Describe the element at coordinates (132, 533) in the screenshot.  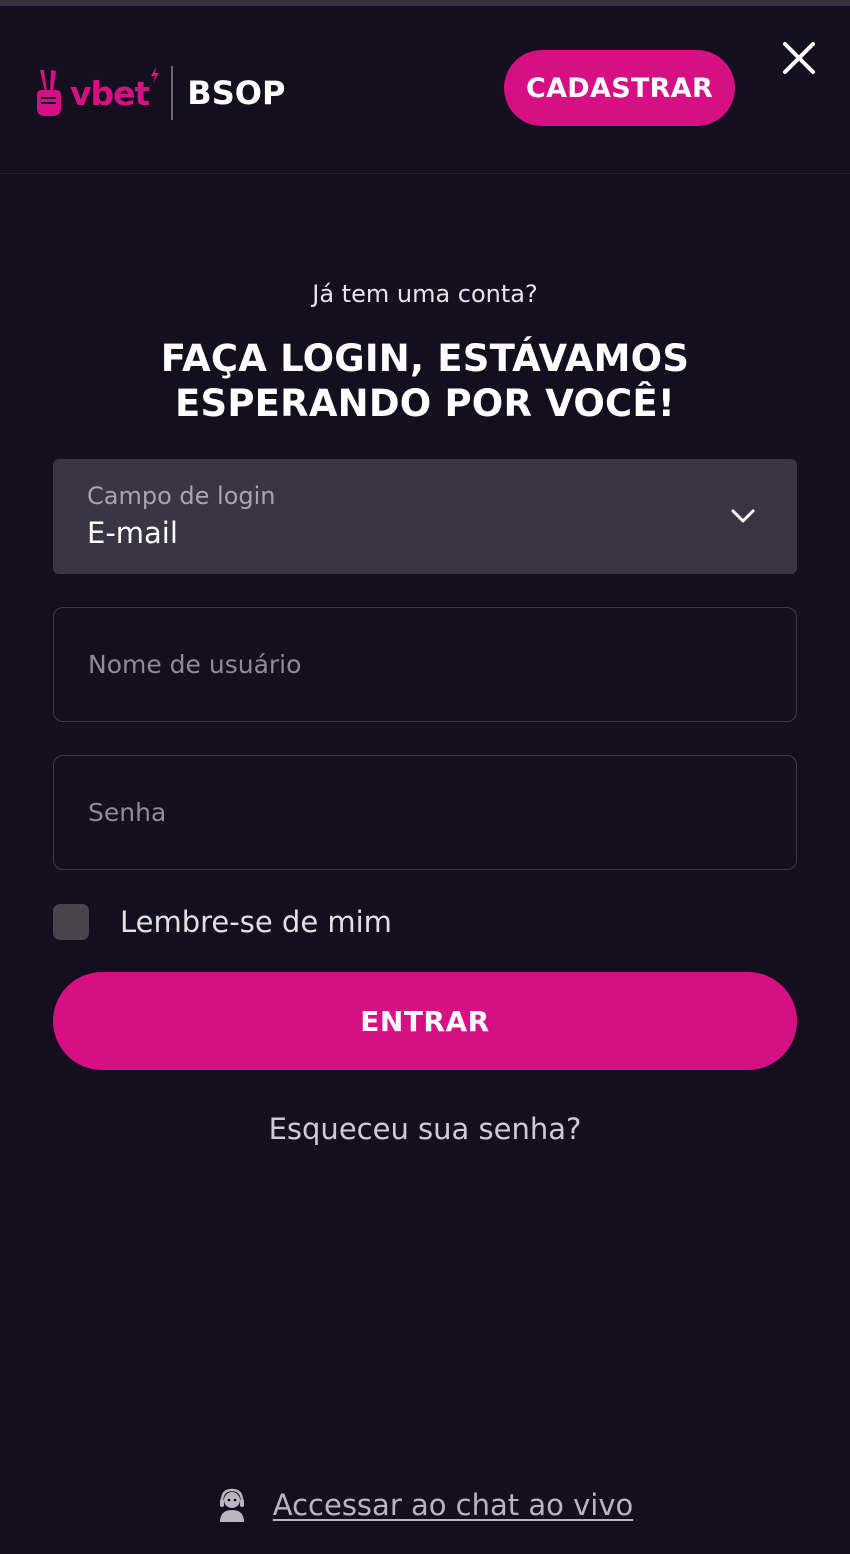
I see `login-field-value: E-mail` at that location.